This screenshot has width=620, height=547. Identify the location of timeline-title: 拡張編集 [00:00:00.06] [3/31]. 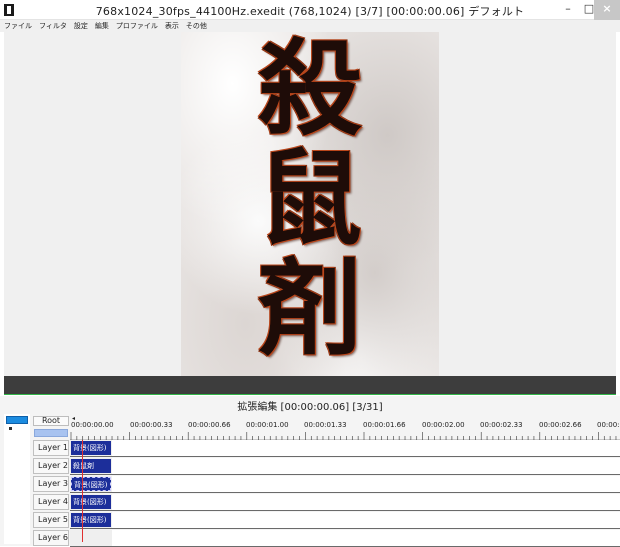
(310, 407).